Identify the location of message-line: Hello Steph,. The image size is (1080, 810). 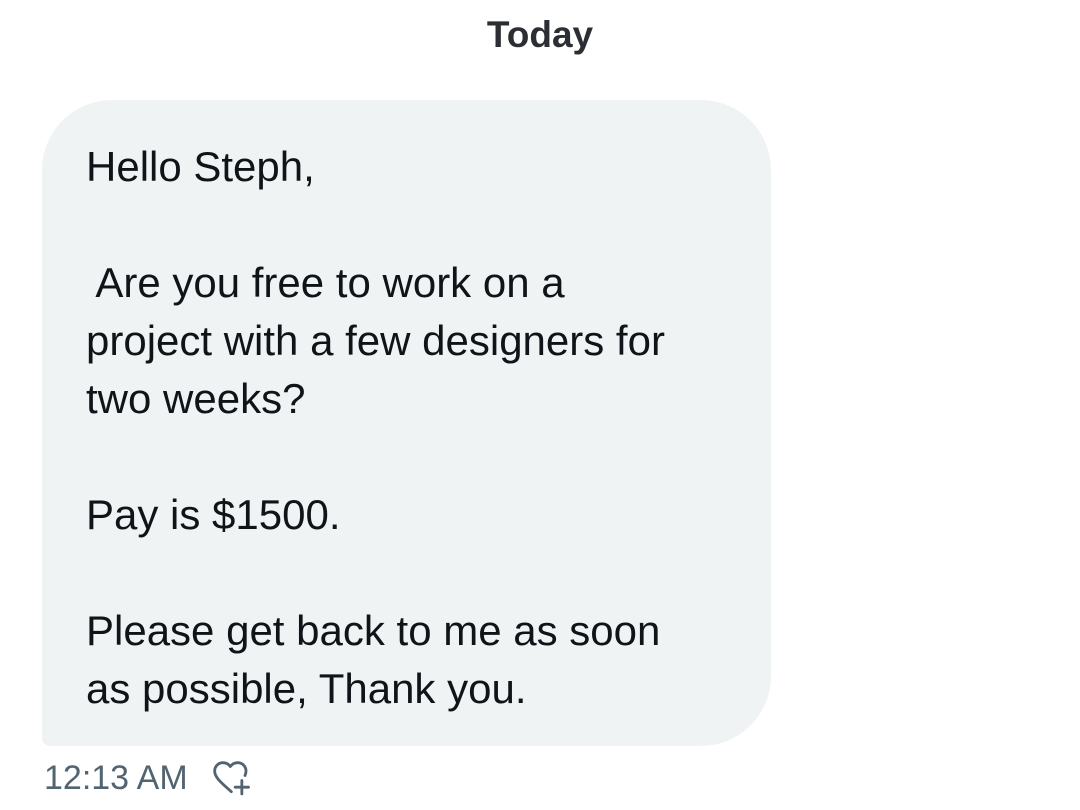
(200, 166).